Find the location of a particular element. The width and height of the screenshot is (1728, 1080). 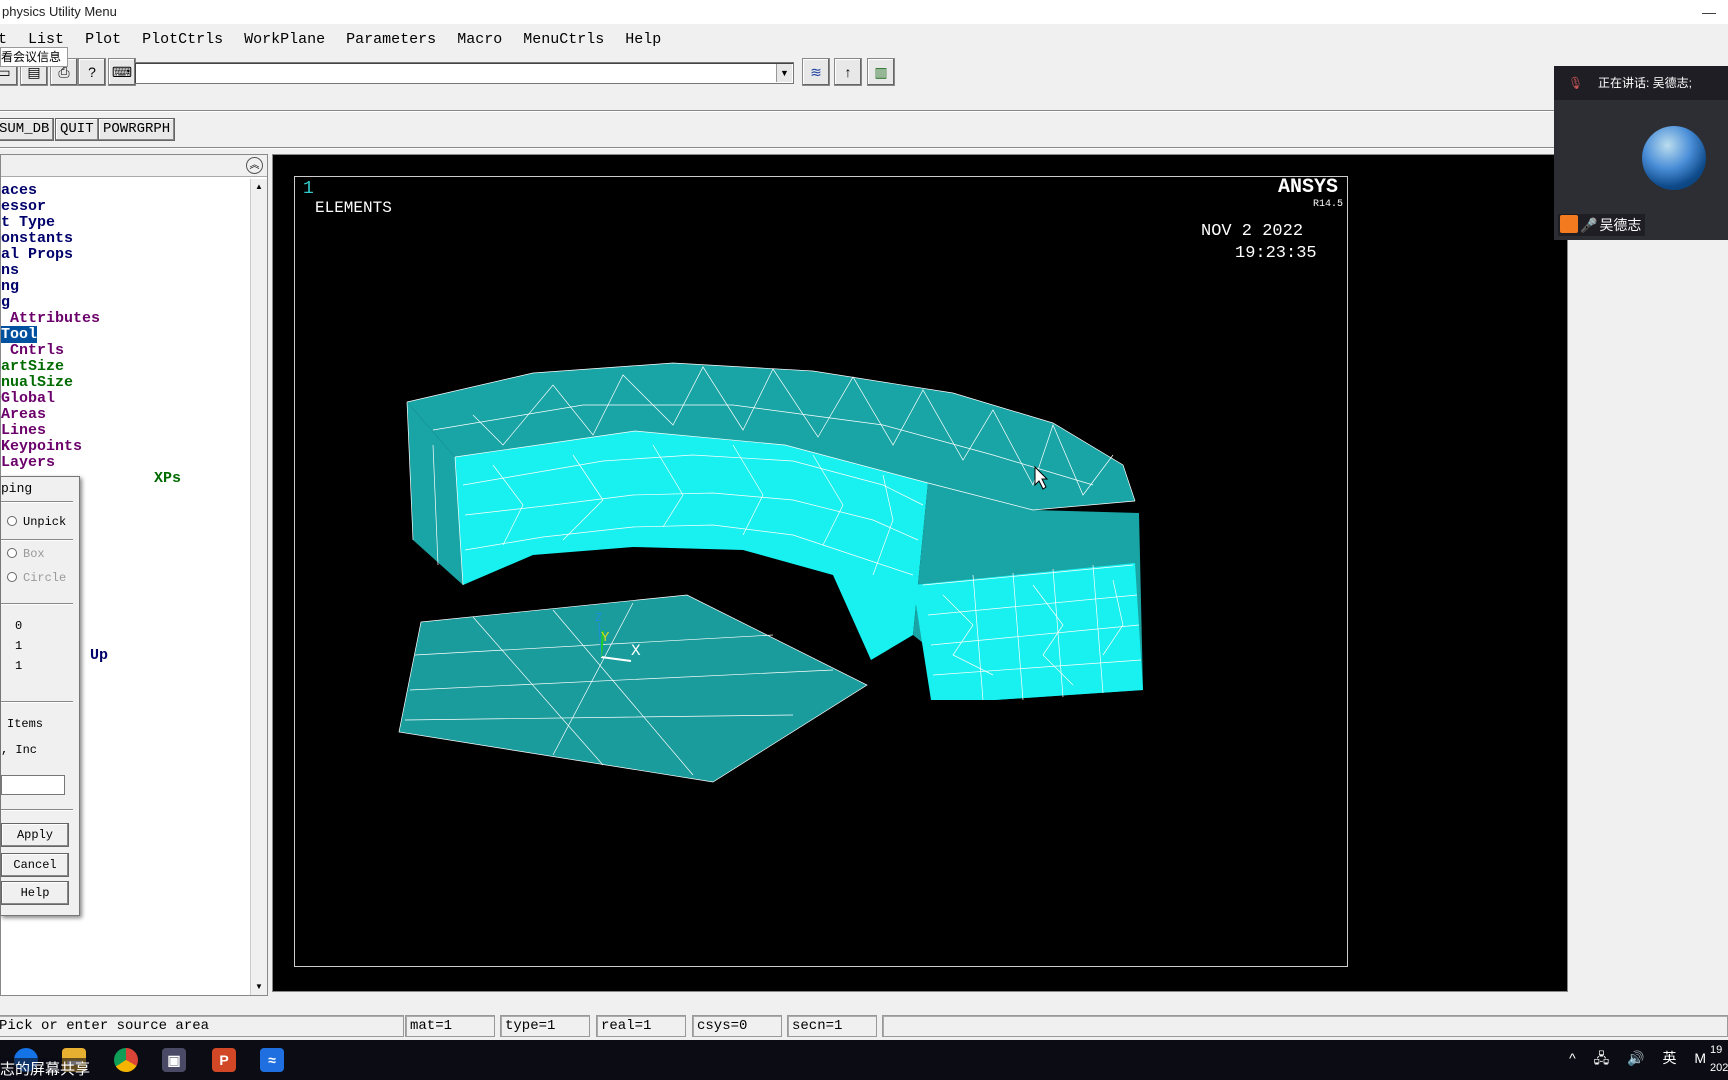

mic-icon: 🎤 is located at coordinates (1589, 225).